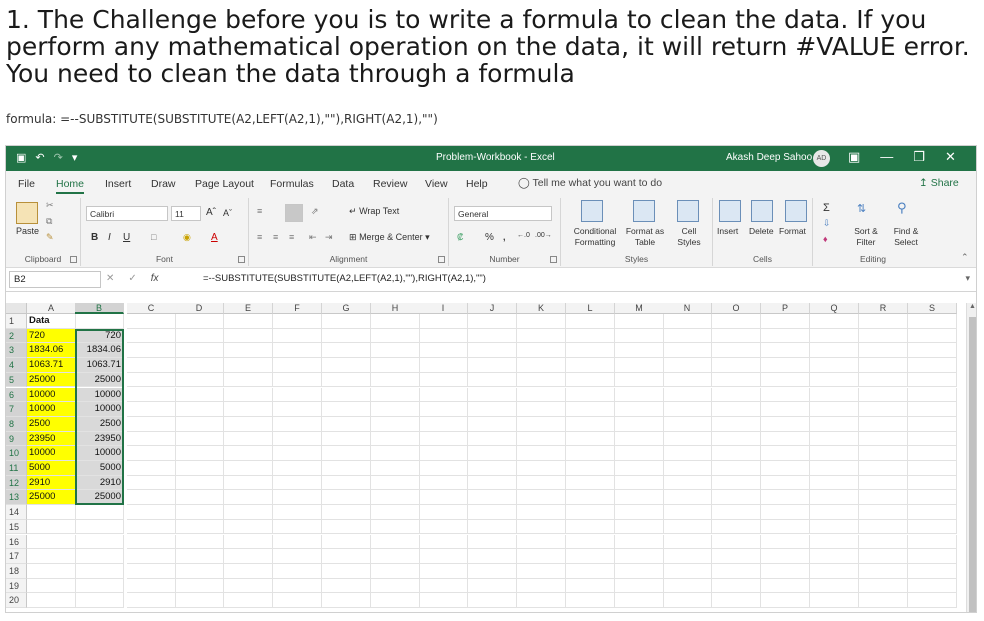 This screenshot has width=984, height=621. Describe the element at coordinates (834, 308) in the screenshot. I see `column-header-q: Q` at that location.